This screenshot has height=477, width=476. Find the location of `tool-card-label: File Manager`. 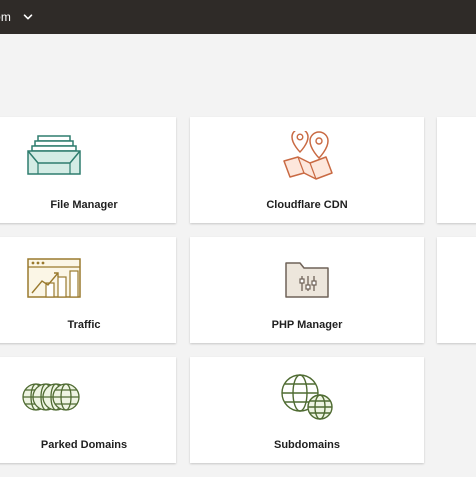

tool-card-label: File Manager is located at coordinates (84, 205).